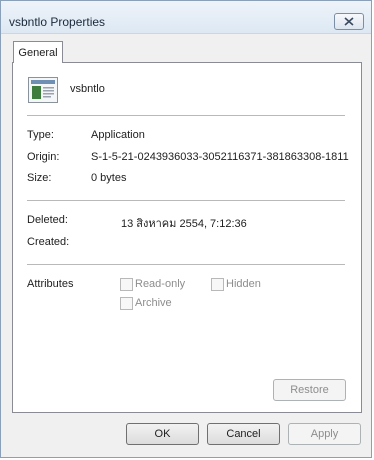 The image size is (374, 460). What do you see at coordinates (217, 284) in the screenshot?
I see `hidden-checkbox` at bounding box center [217, 284].